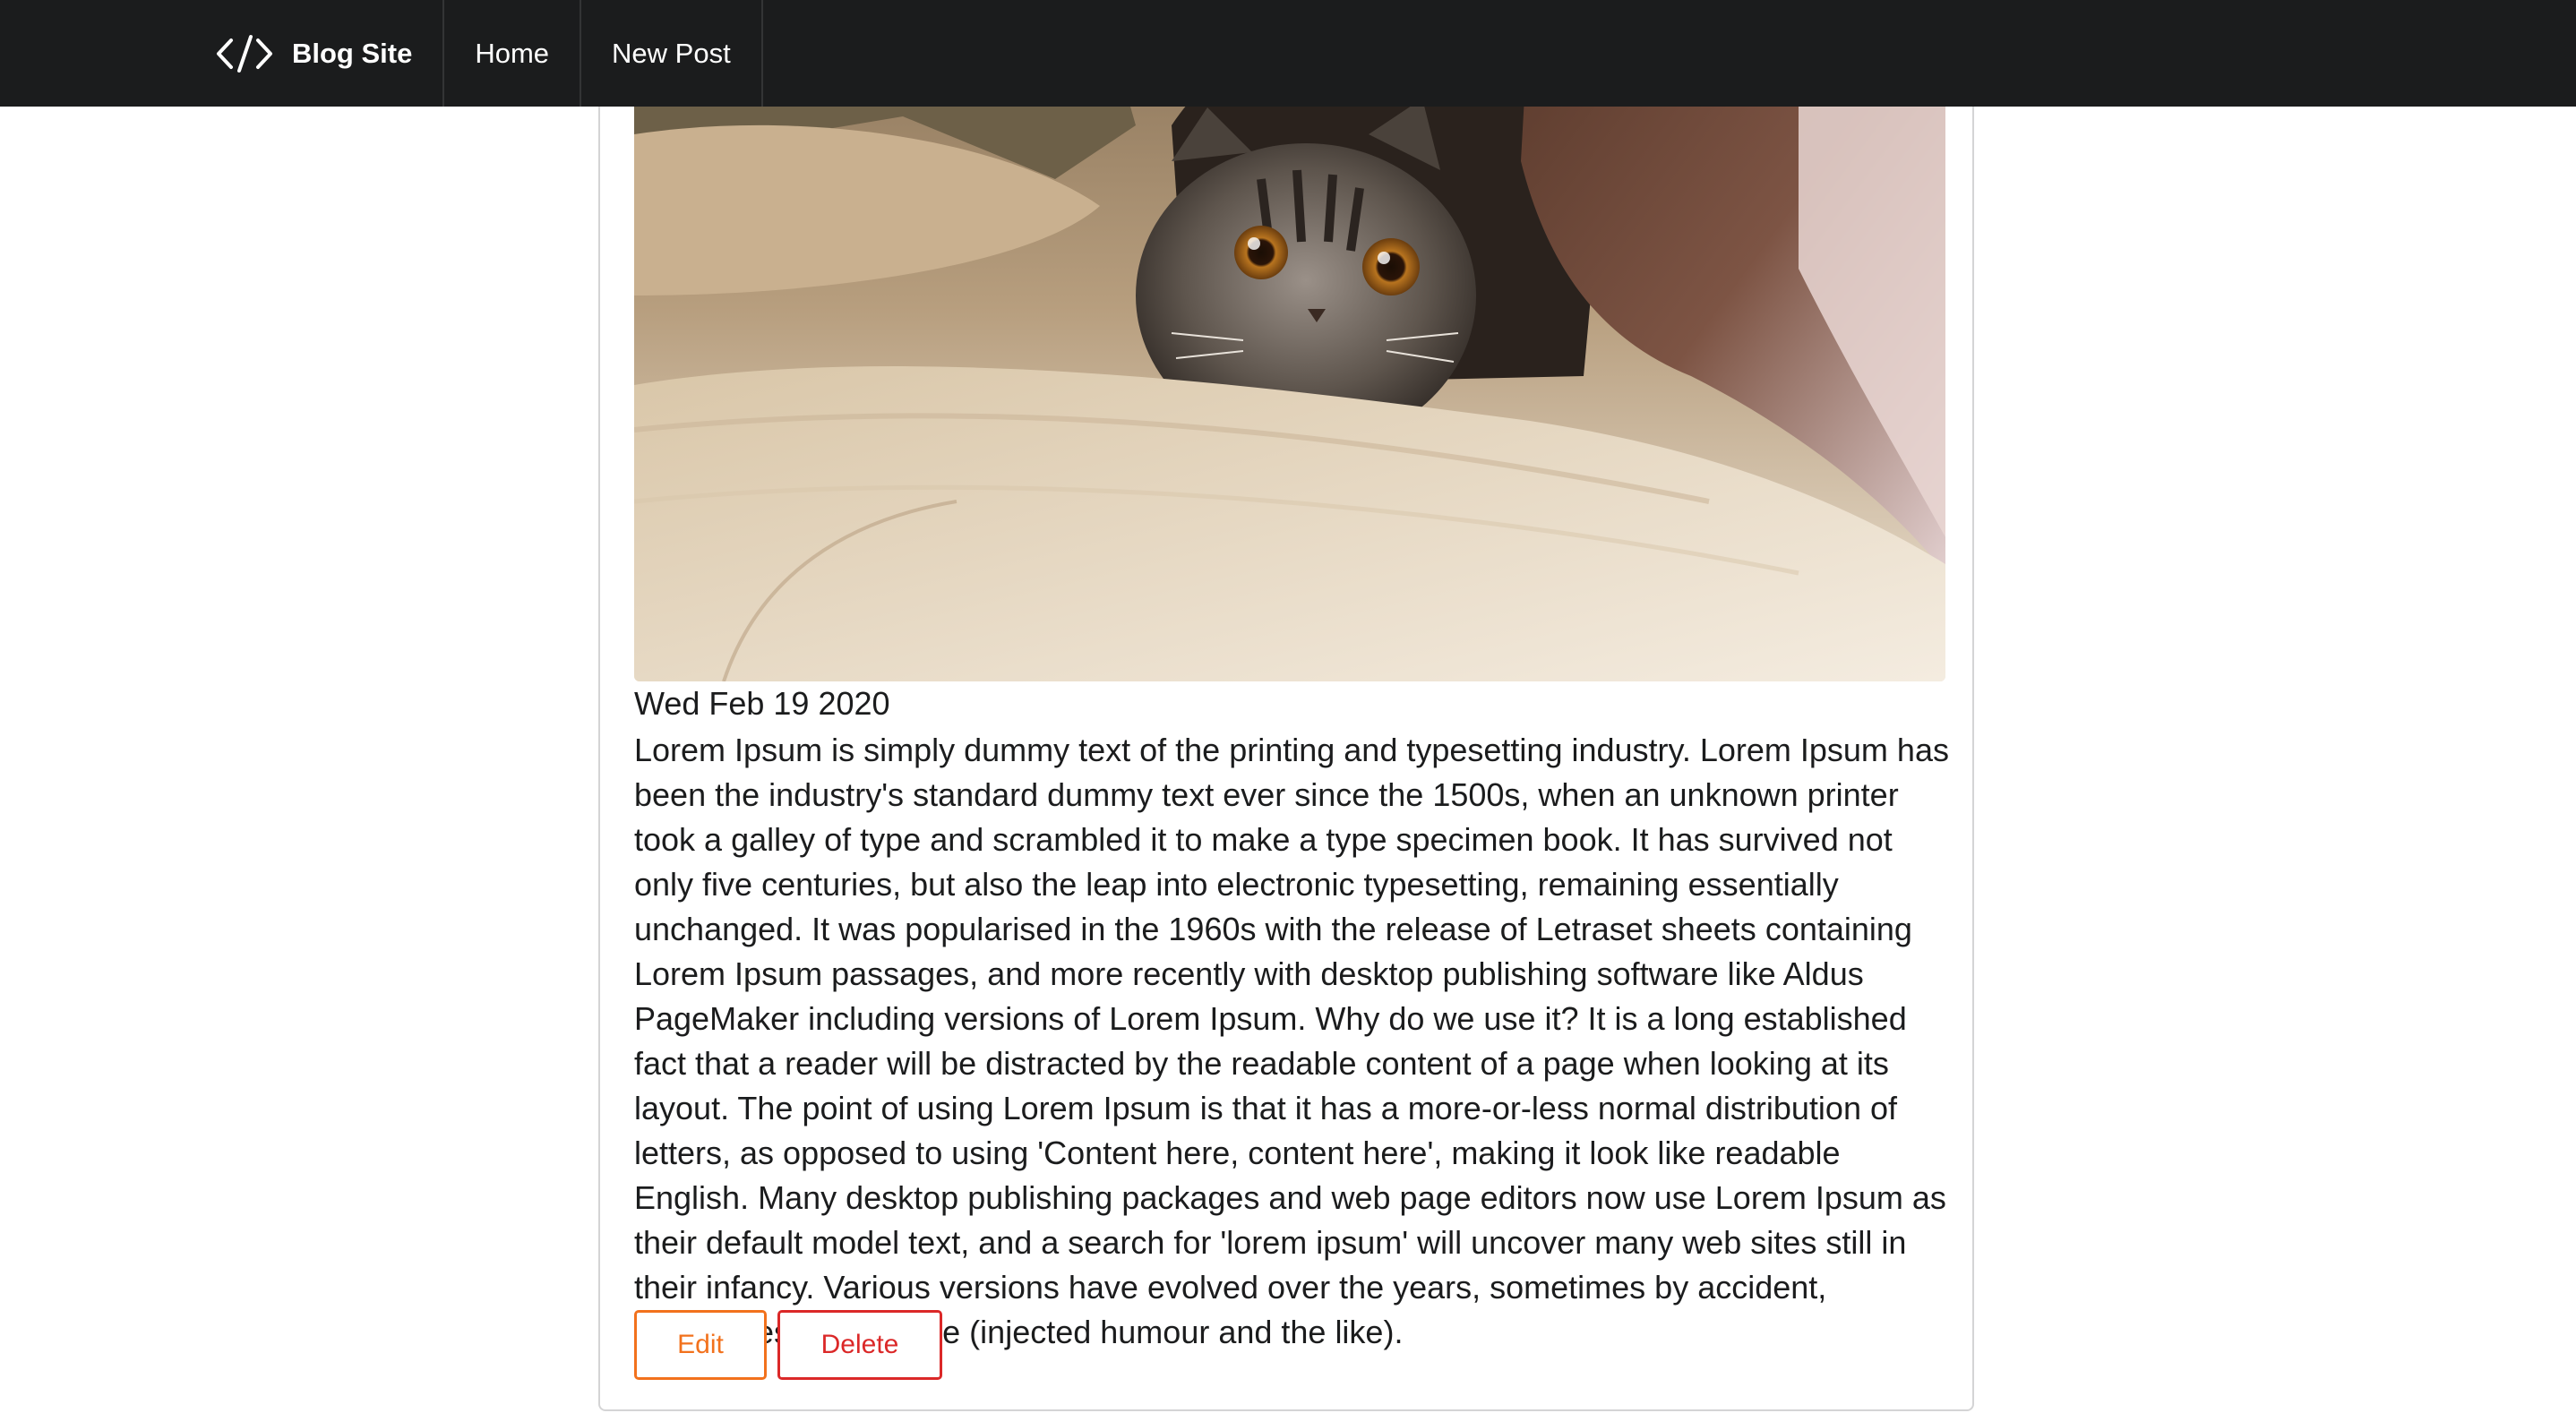  What do you see at coordinates (244, 53) in the screenshot?
I see `code-icon` at bounding box center [244, 53].